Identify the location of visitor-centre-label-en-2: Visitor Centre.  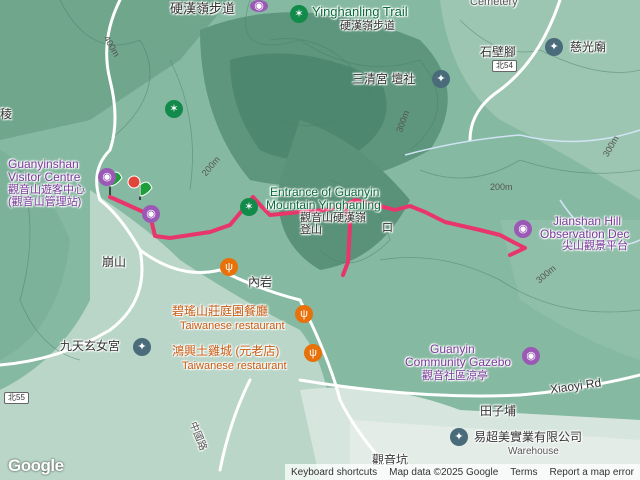
(44, 177).